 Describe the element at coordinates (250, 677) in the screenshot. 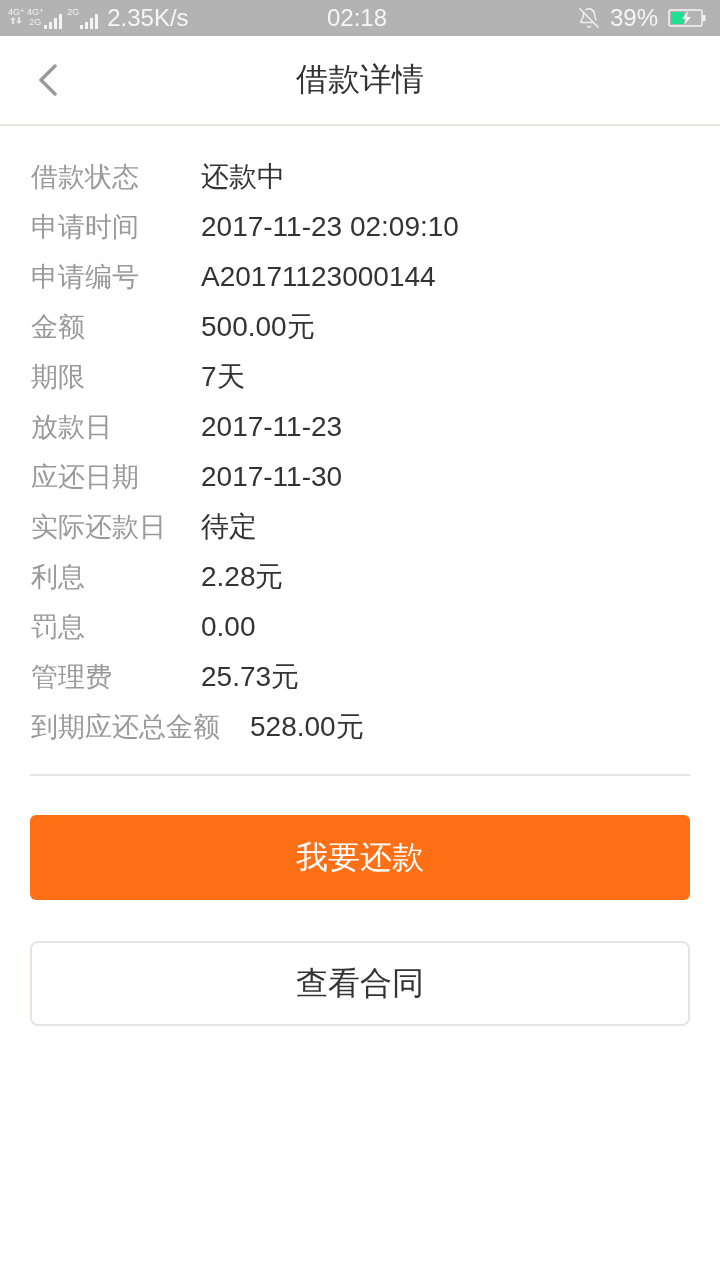

I see `detail-value: 25.73元` at that location.